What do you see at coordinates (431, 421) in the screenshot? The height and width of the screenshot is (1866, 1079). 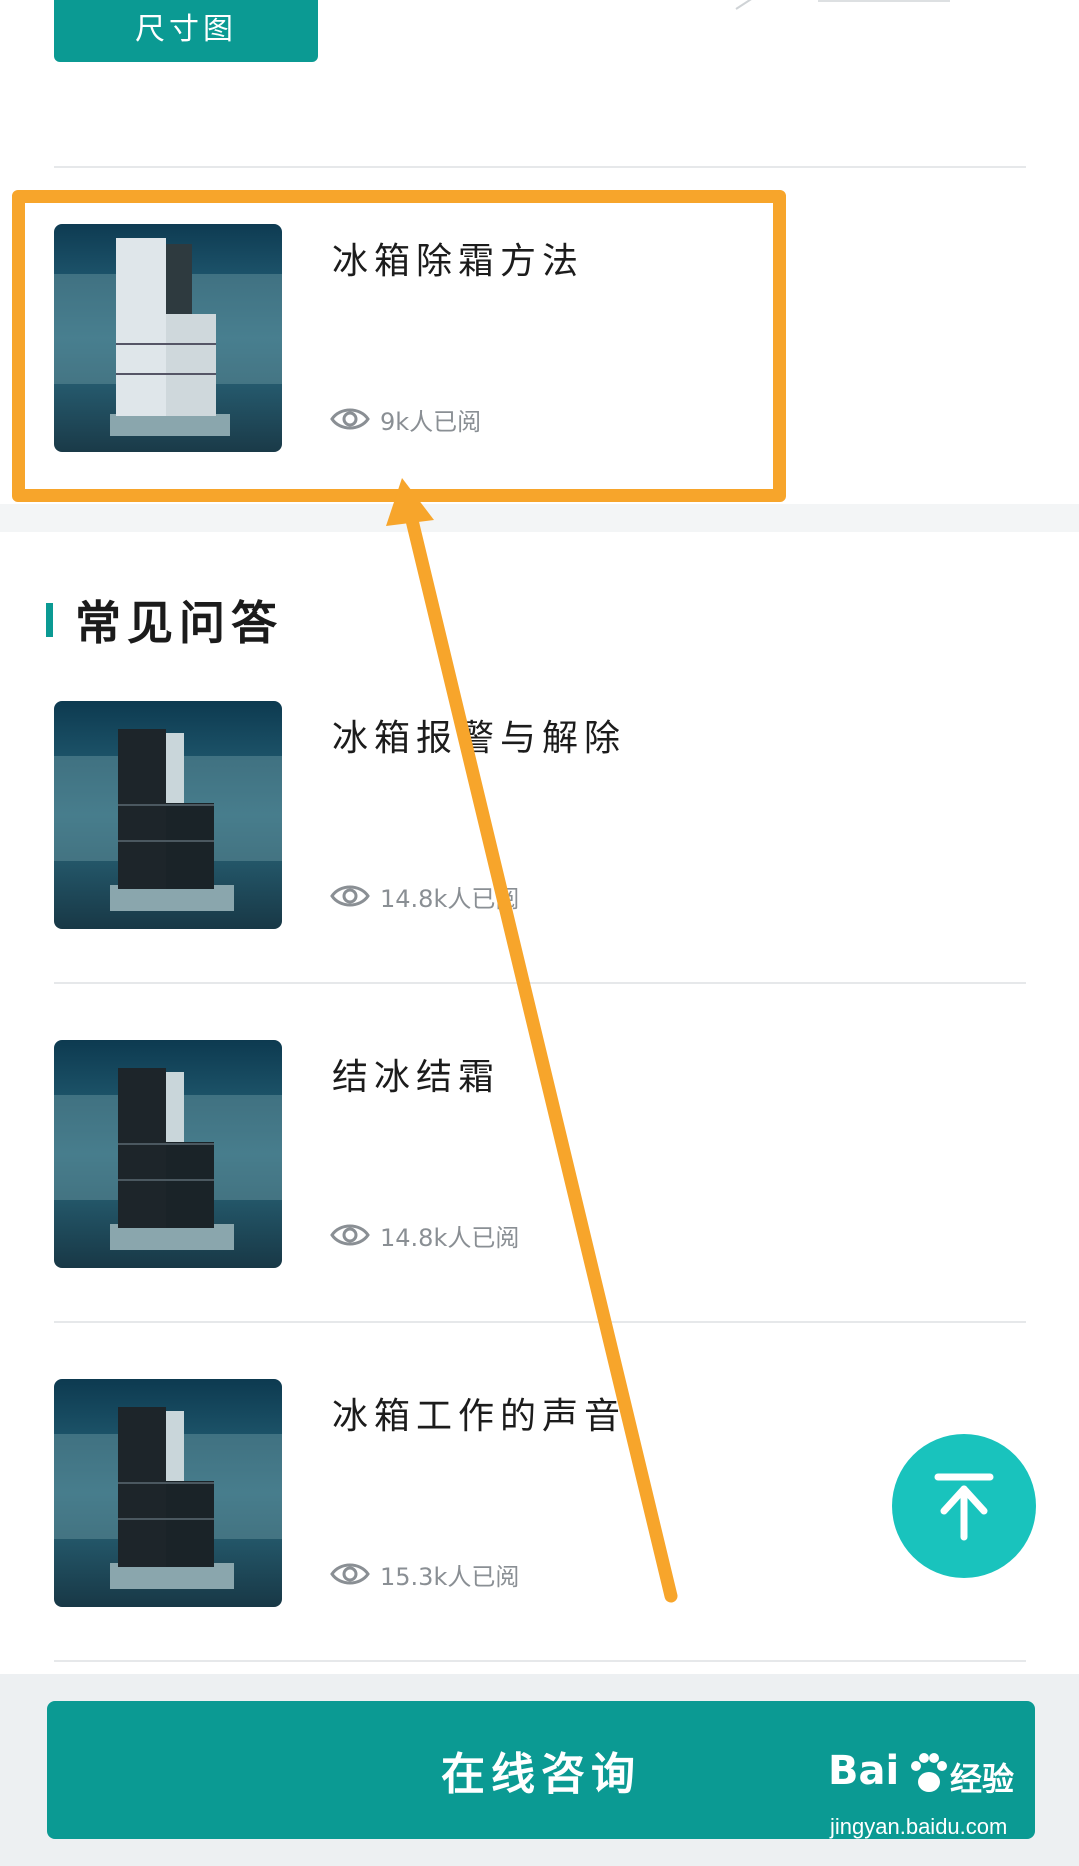 I see `view-count-text: 9k人已阅` at bounding box center [431, 421].